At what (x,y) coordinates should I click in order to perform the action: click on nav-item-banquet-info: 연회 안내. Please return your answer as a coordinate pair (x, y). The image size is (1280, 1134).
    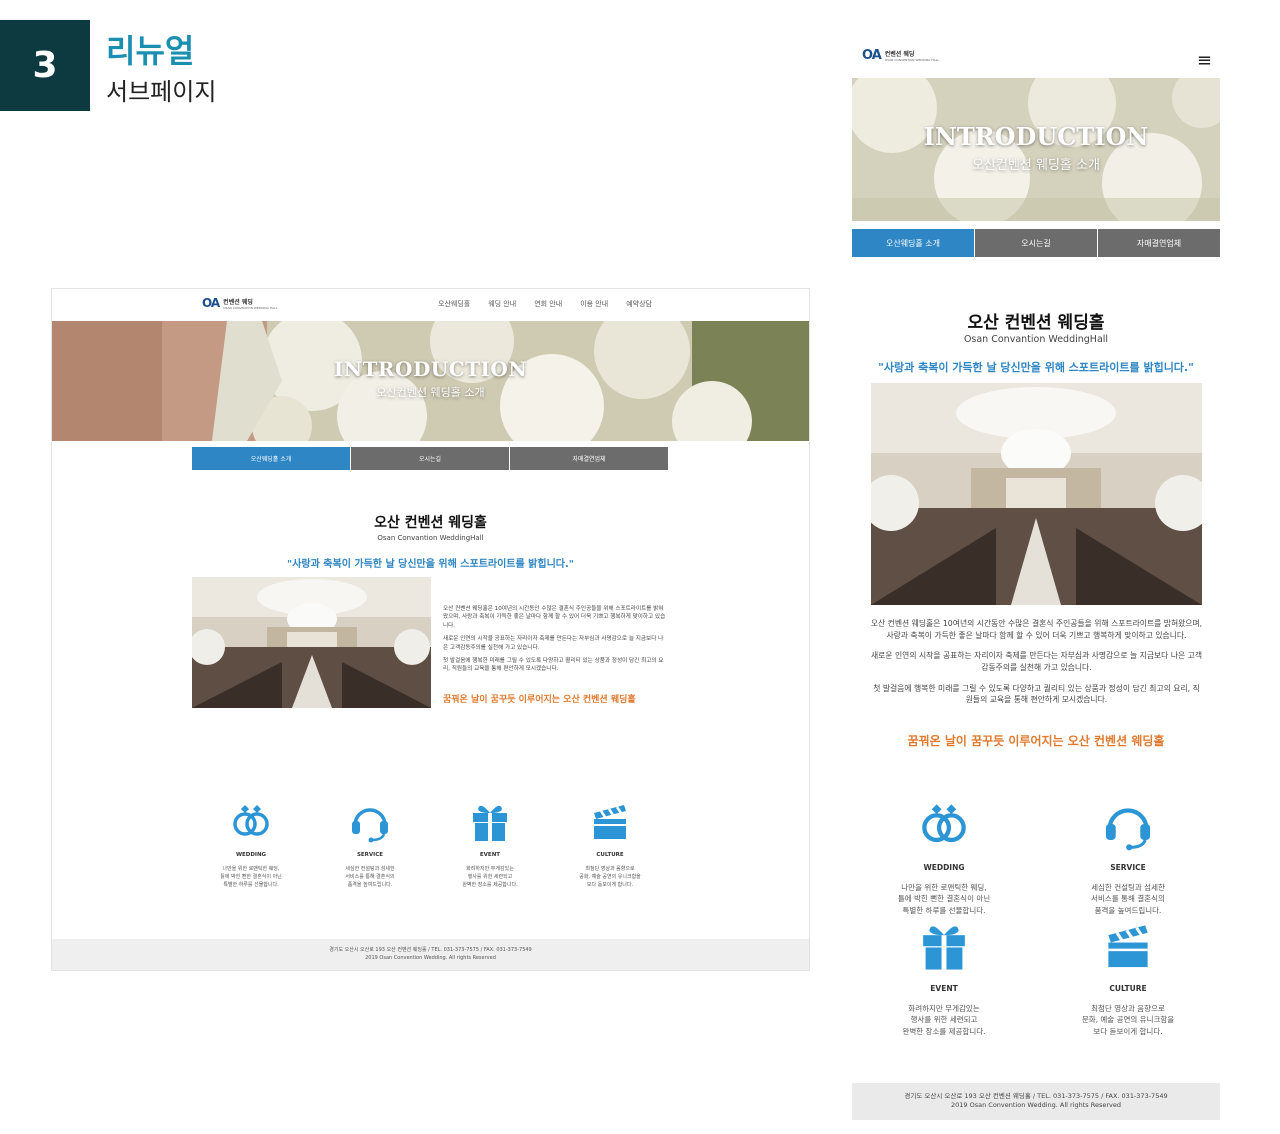
    Looking at the image, I should click on (548, 304).